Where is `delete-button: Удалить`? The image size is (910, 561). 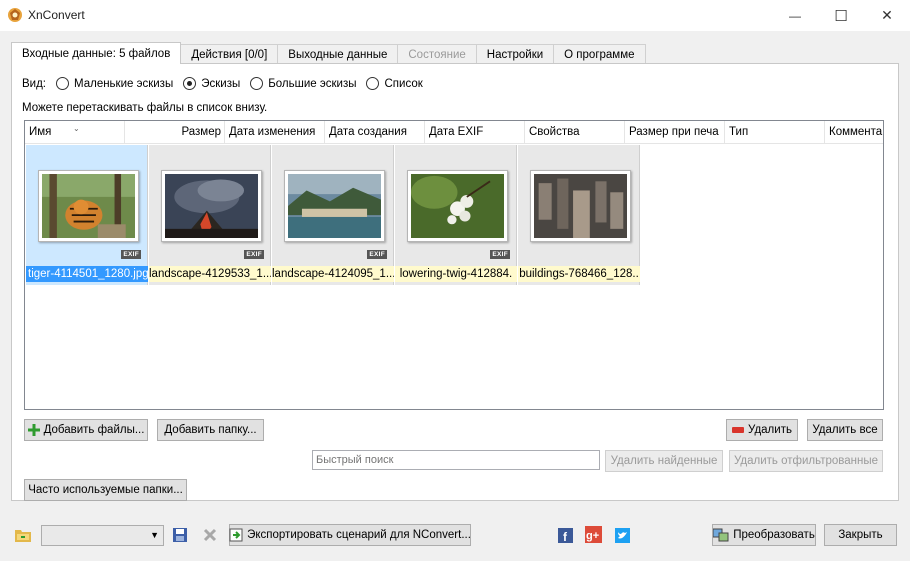
delete-button: Удалить is located at coordinates (762, 430).